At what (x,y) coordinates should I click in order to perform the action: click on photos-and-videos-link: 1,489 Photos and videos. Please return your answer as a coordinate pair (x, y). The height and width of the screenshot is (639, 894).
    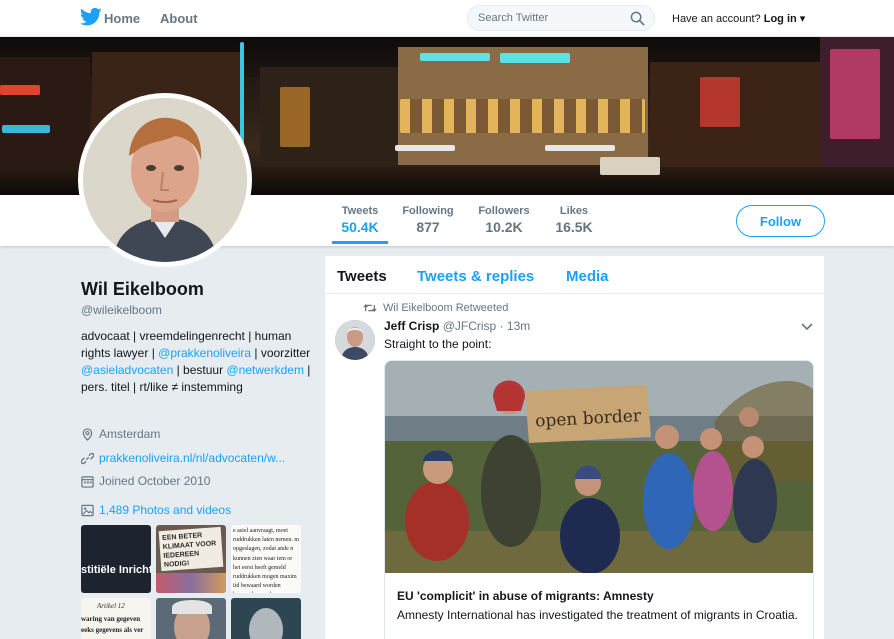
    Looking at the image, I should click on (156, 510).